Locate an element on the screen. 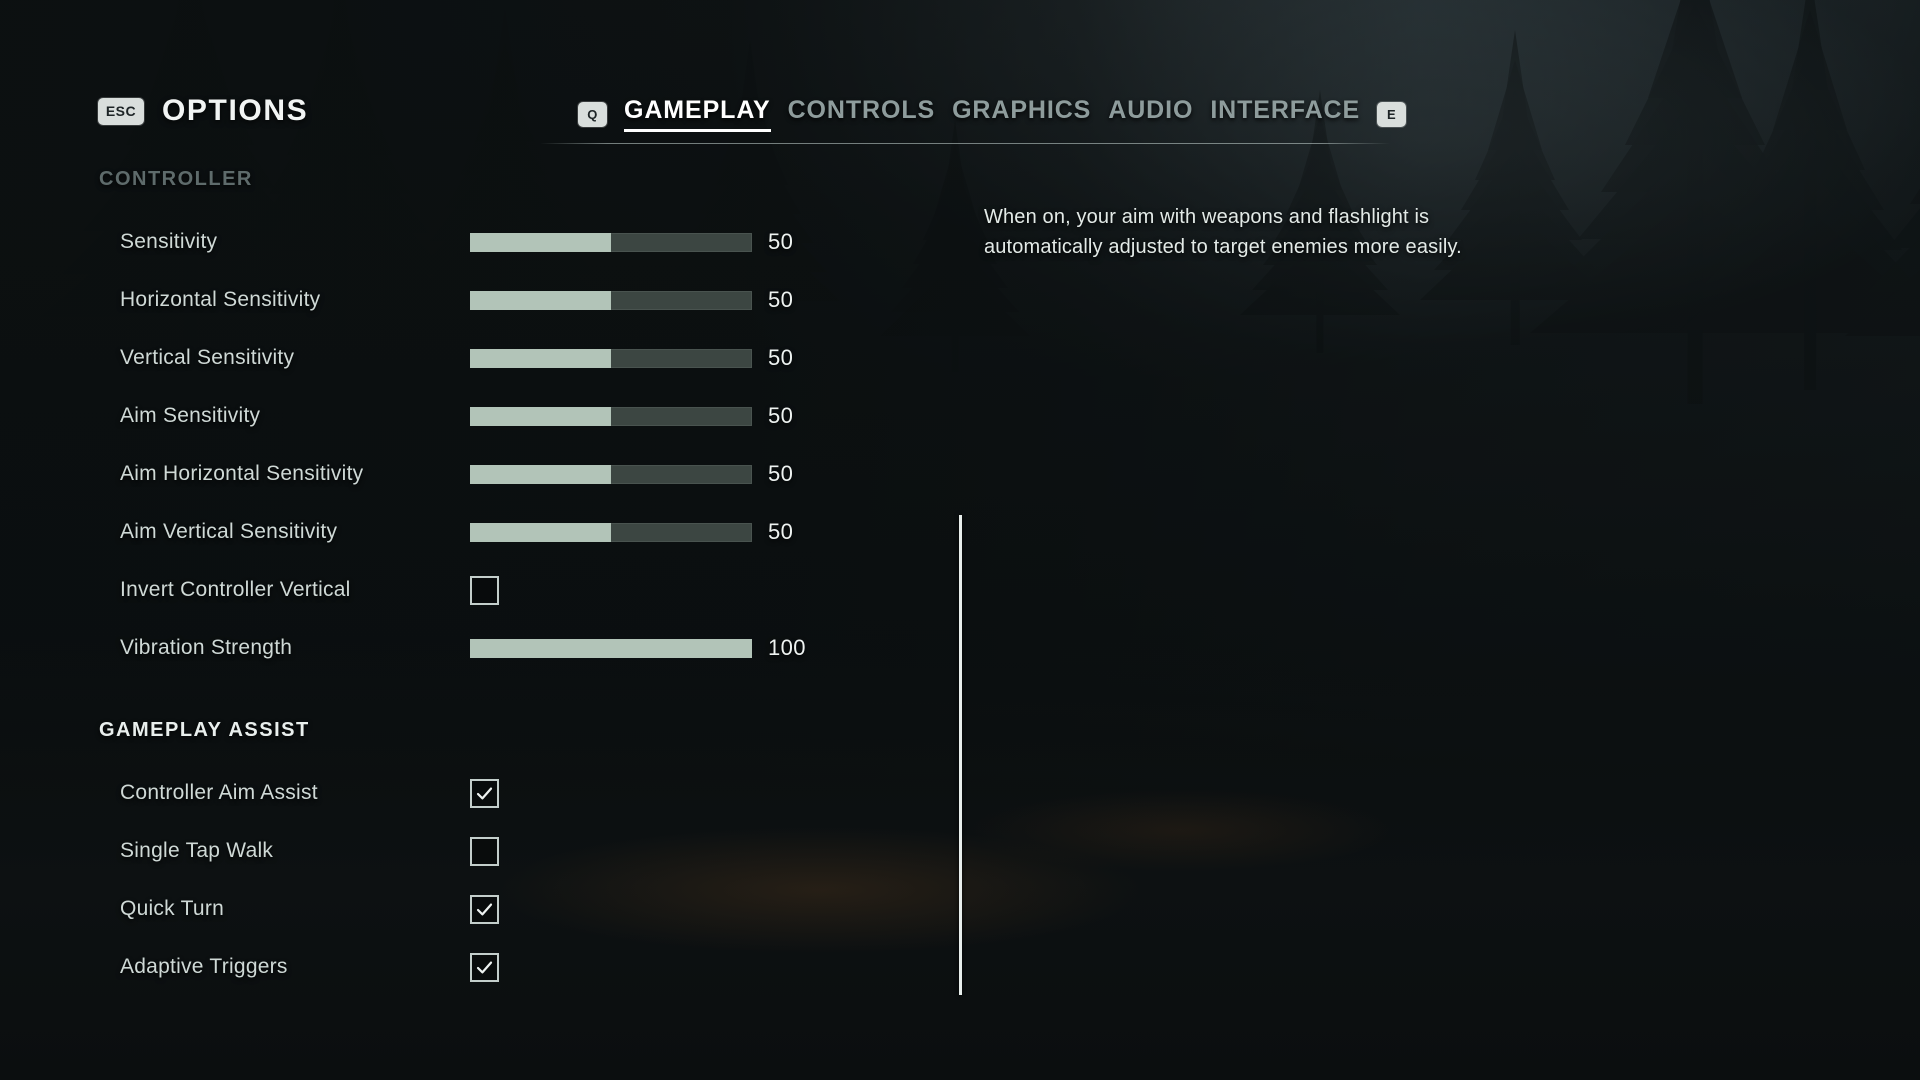  tab-graphics: GRAPHICS is located at coordinates (1021, 114).